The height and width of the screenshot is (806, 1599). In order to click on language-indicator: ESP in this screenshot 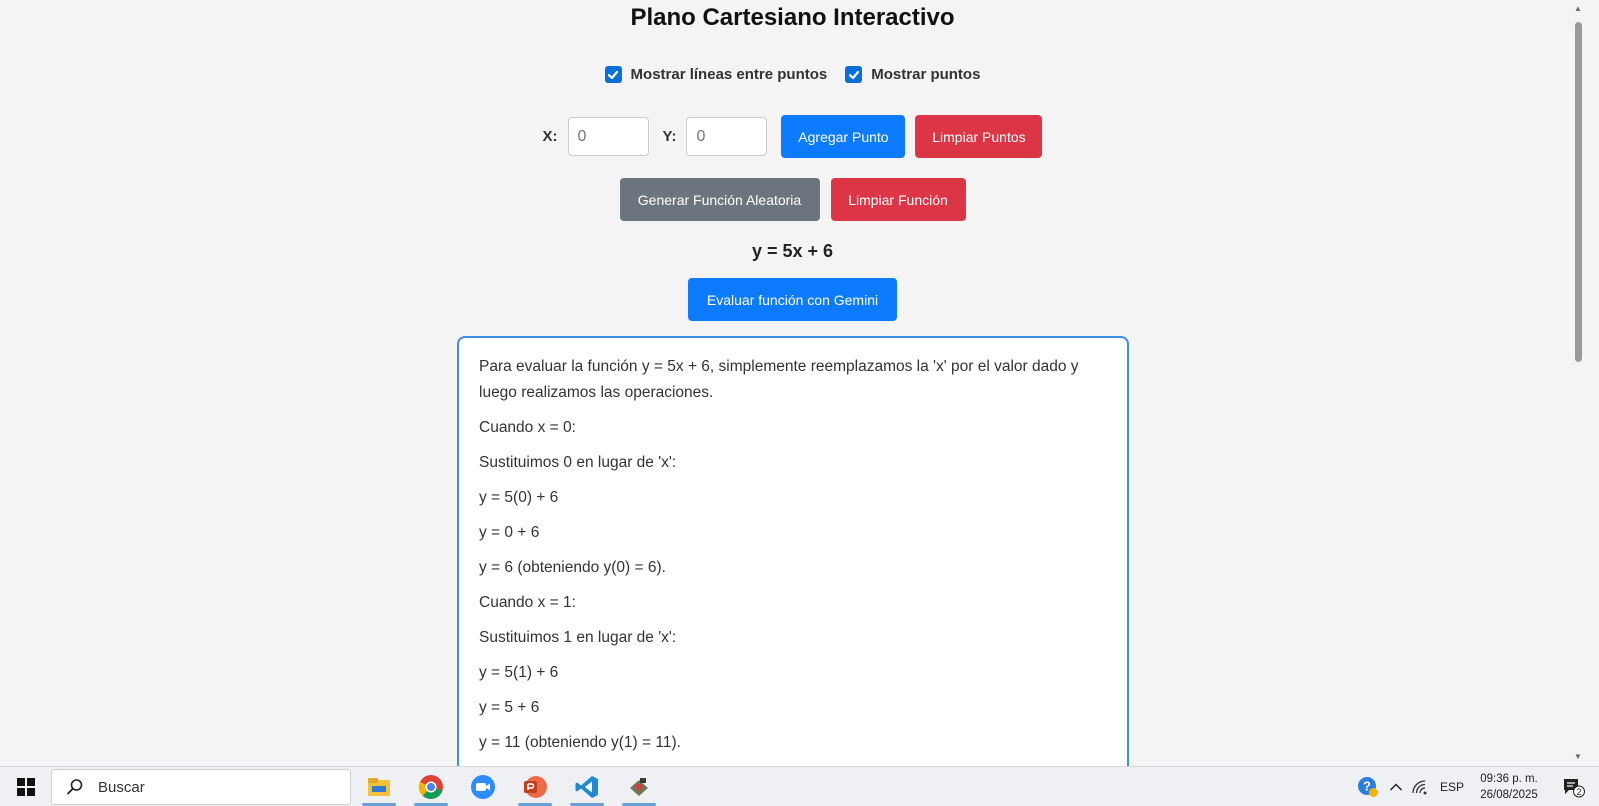, I will do `click(1452, 786)`.